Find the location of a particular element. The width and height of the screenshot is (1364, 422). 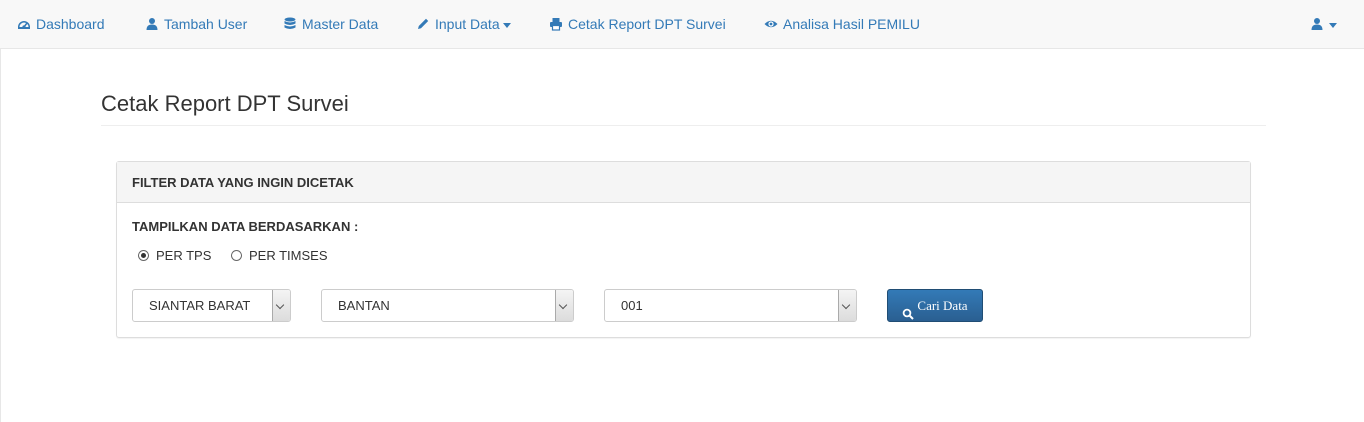

eye-icon is located at coordinates (771, 24).